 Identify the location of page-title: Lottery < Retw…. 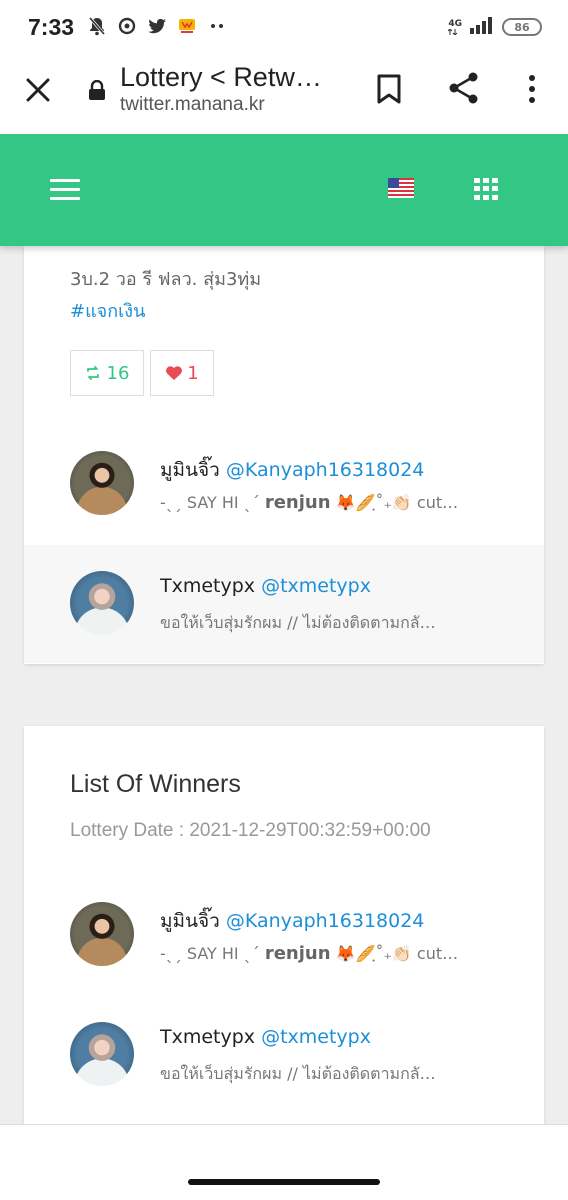
(221, 77).